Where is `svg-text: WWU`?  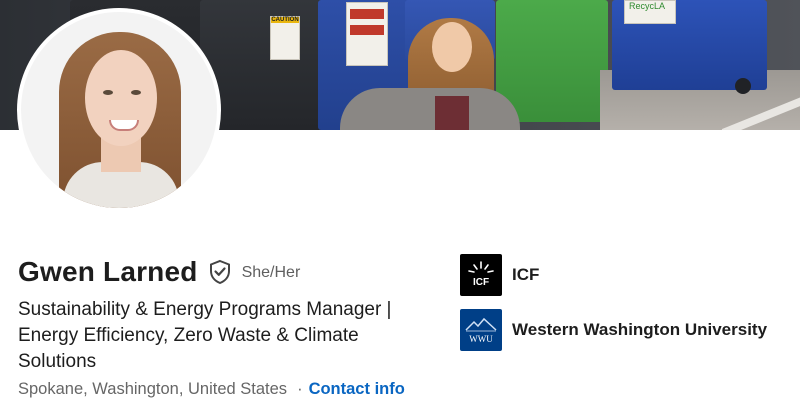
svg-text: WWU is located at coordinates (481, 339).